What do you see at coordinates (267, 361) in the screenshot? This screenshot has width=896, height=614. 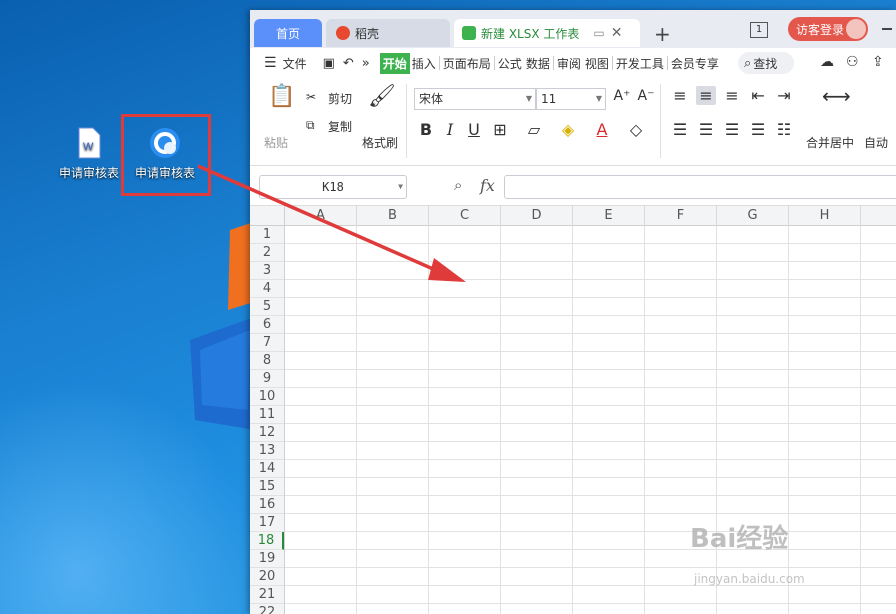 I see `row-header: 8` at bounding box center [267, 361].